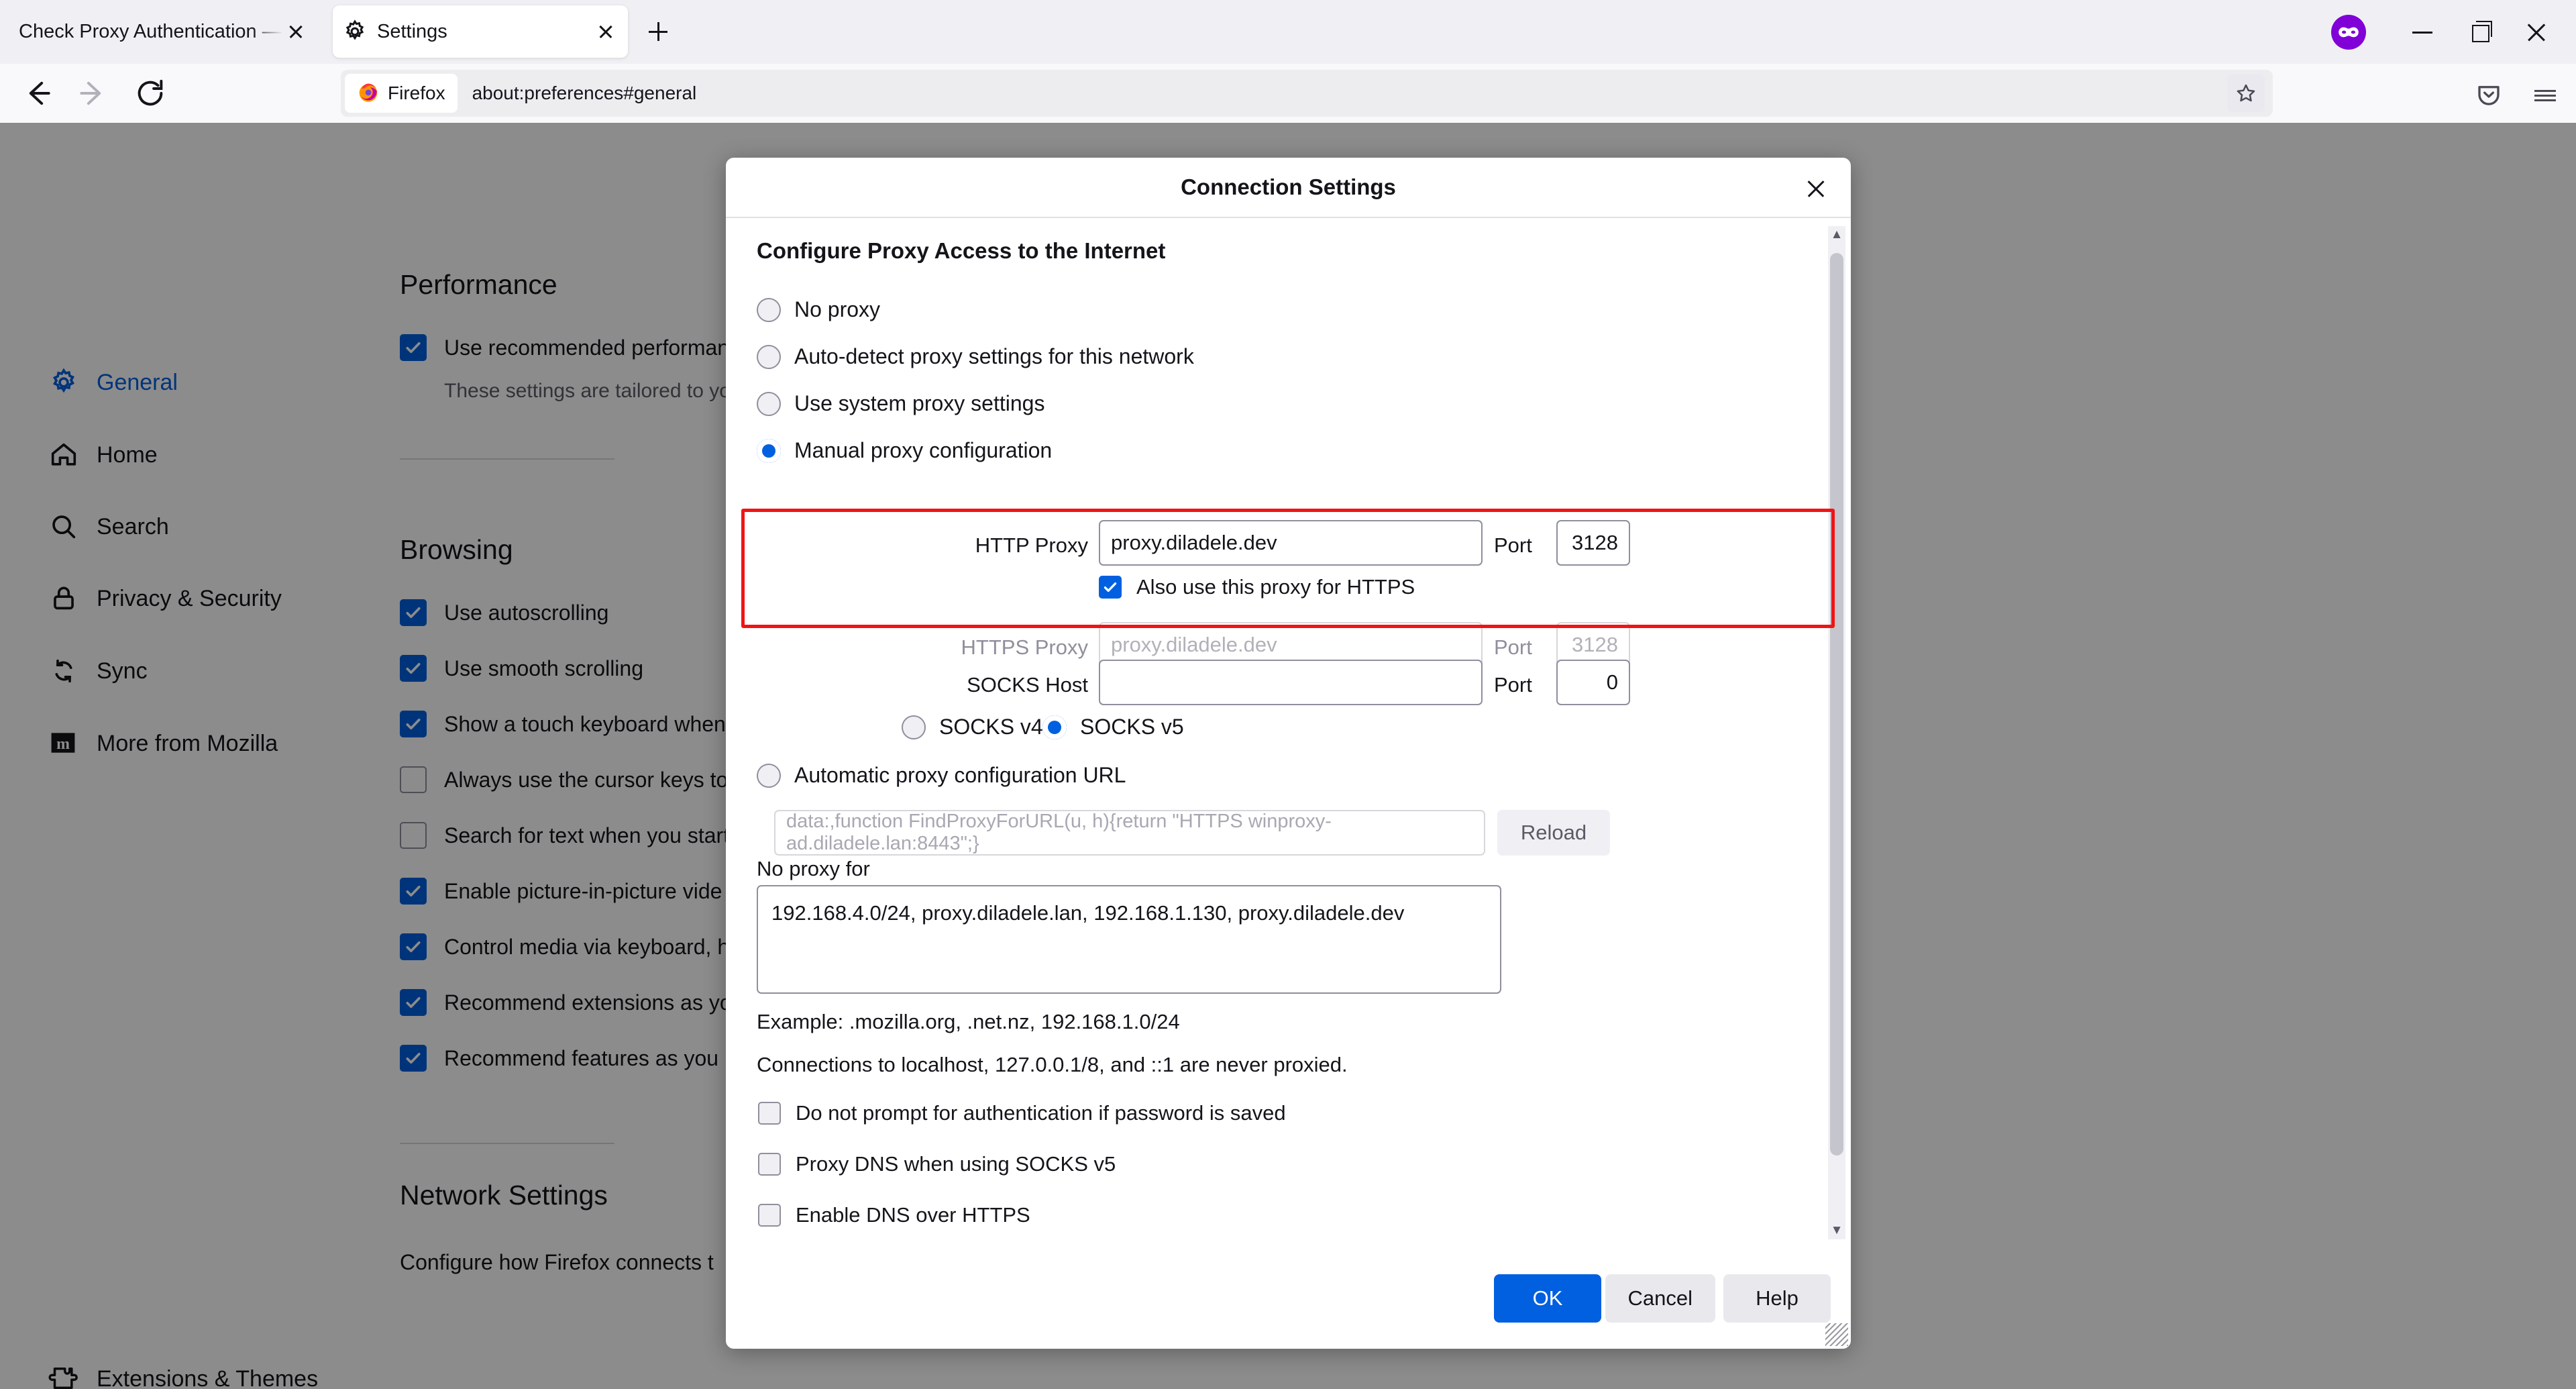 This screenshot has height=1389, width=2576. What do you see at coordinates (2246, 93) in the screenshot?
I see `bookmark-star-icon` at bounding box center [2246, 93].